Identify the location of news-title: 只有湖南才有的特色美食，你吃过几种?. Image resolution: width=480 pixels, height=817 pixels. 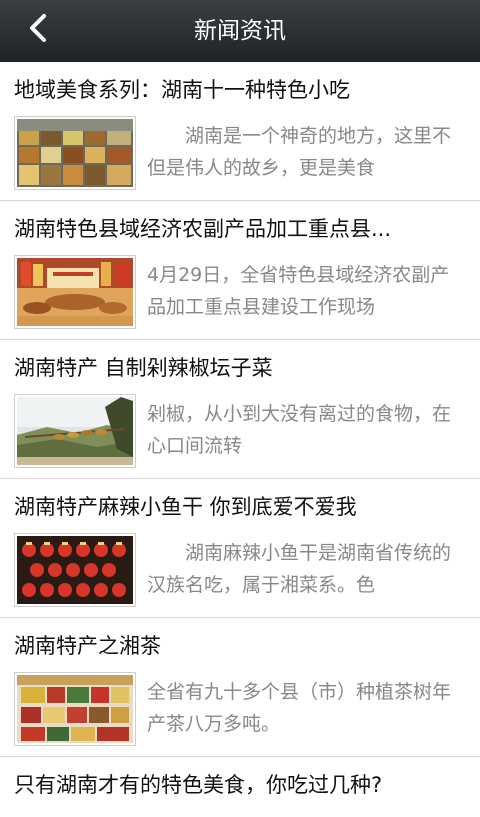
(198, 785).